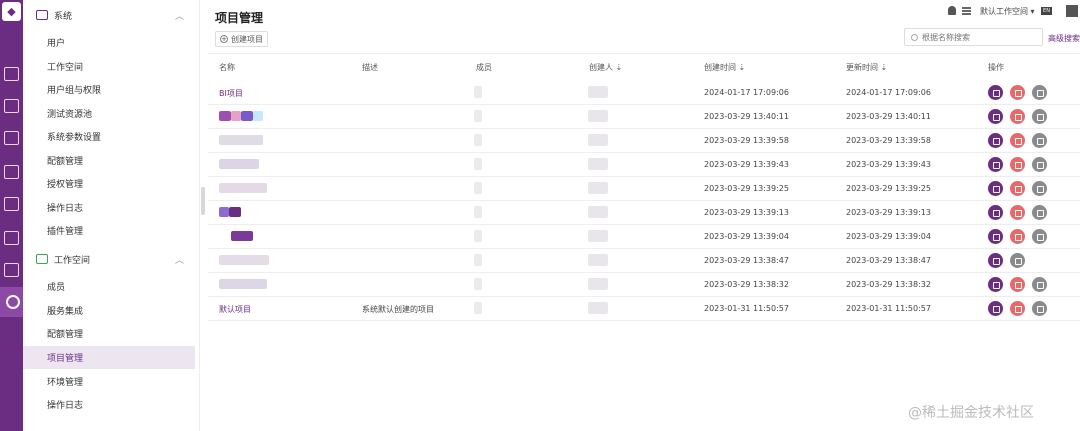 The height and width of the screenshot is (431, 1080). Describe the element at coordinates (109, 333) in the screenshot. I see `sidebar-item-ws-quota: 配额管理` at that location.